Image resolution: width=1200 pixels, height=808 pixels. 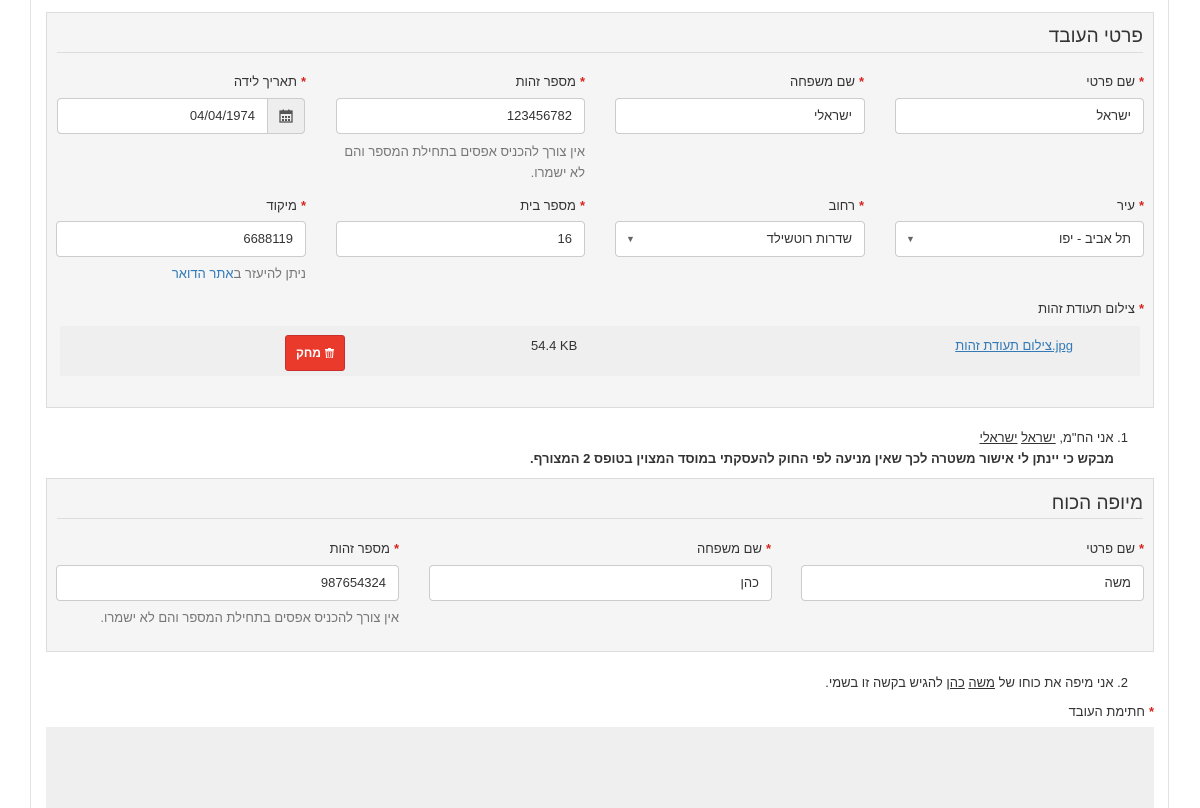 I want to click on birth-date-input: 04/04/1974, so click(x=162, y=116).